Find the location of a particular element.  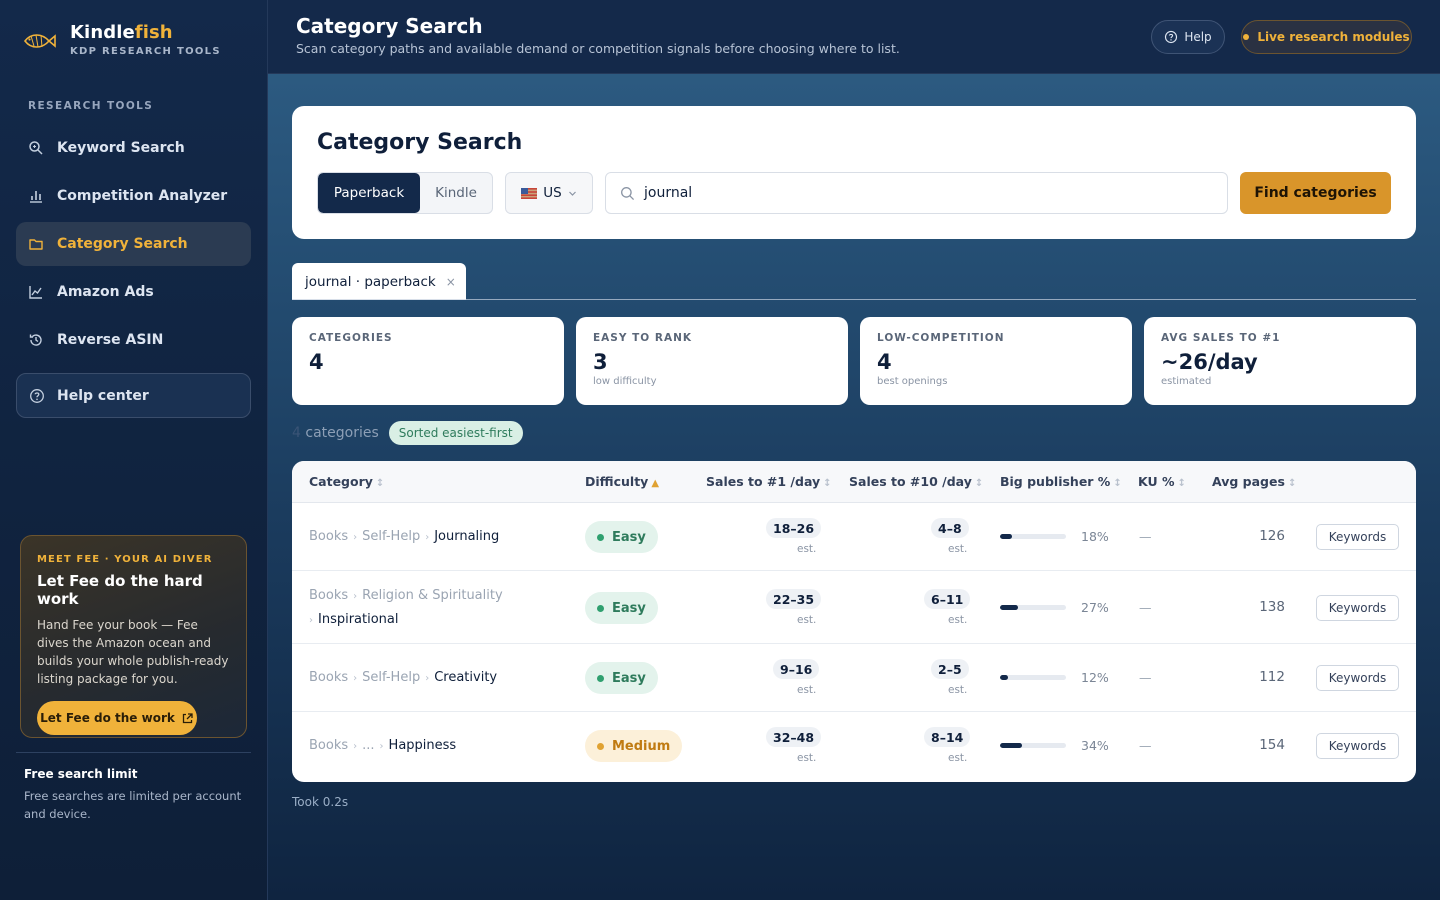

chevron-down-icon is located at coordinates (572, 193).